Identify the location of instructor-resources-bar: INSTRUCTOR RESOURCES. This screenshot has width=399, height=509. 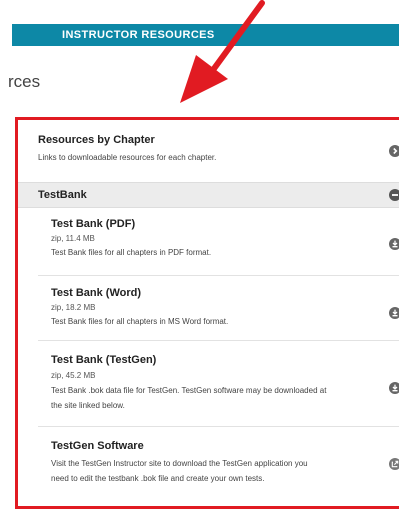
(205, 35).